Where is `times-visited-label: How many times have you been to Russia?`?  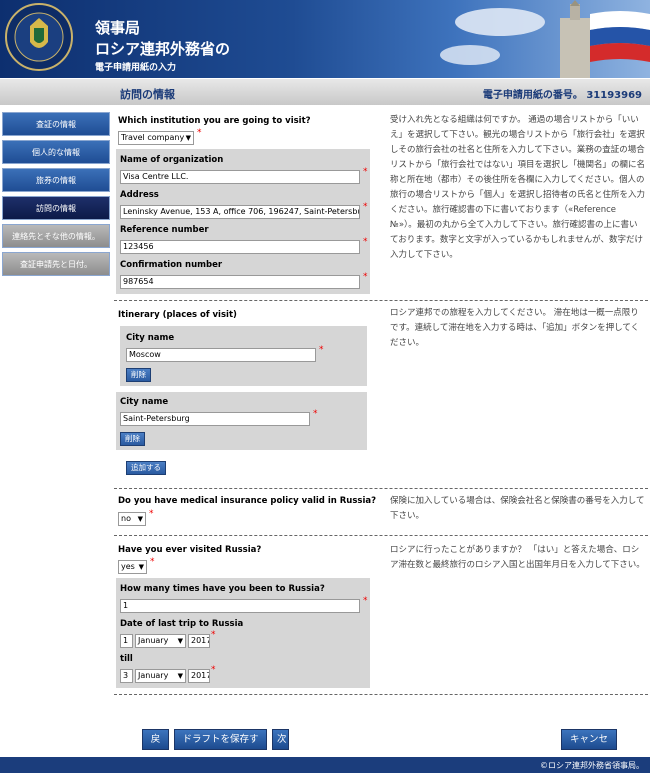 times-visited-label: How many times have you been to Russia? is located at coordinates (222, 589).